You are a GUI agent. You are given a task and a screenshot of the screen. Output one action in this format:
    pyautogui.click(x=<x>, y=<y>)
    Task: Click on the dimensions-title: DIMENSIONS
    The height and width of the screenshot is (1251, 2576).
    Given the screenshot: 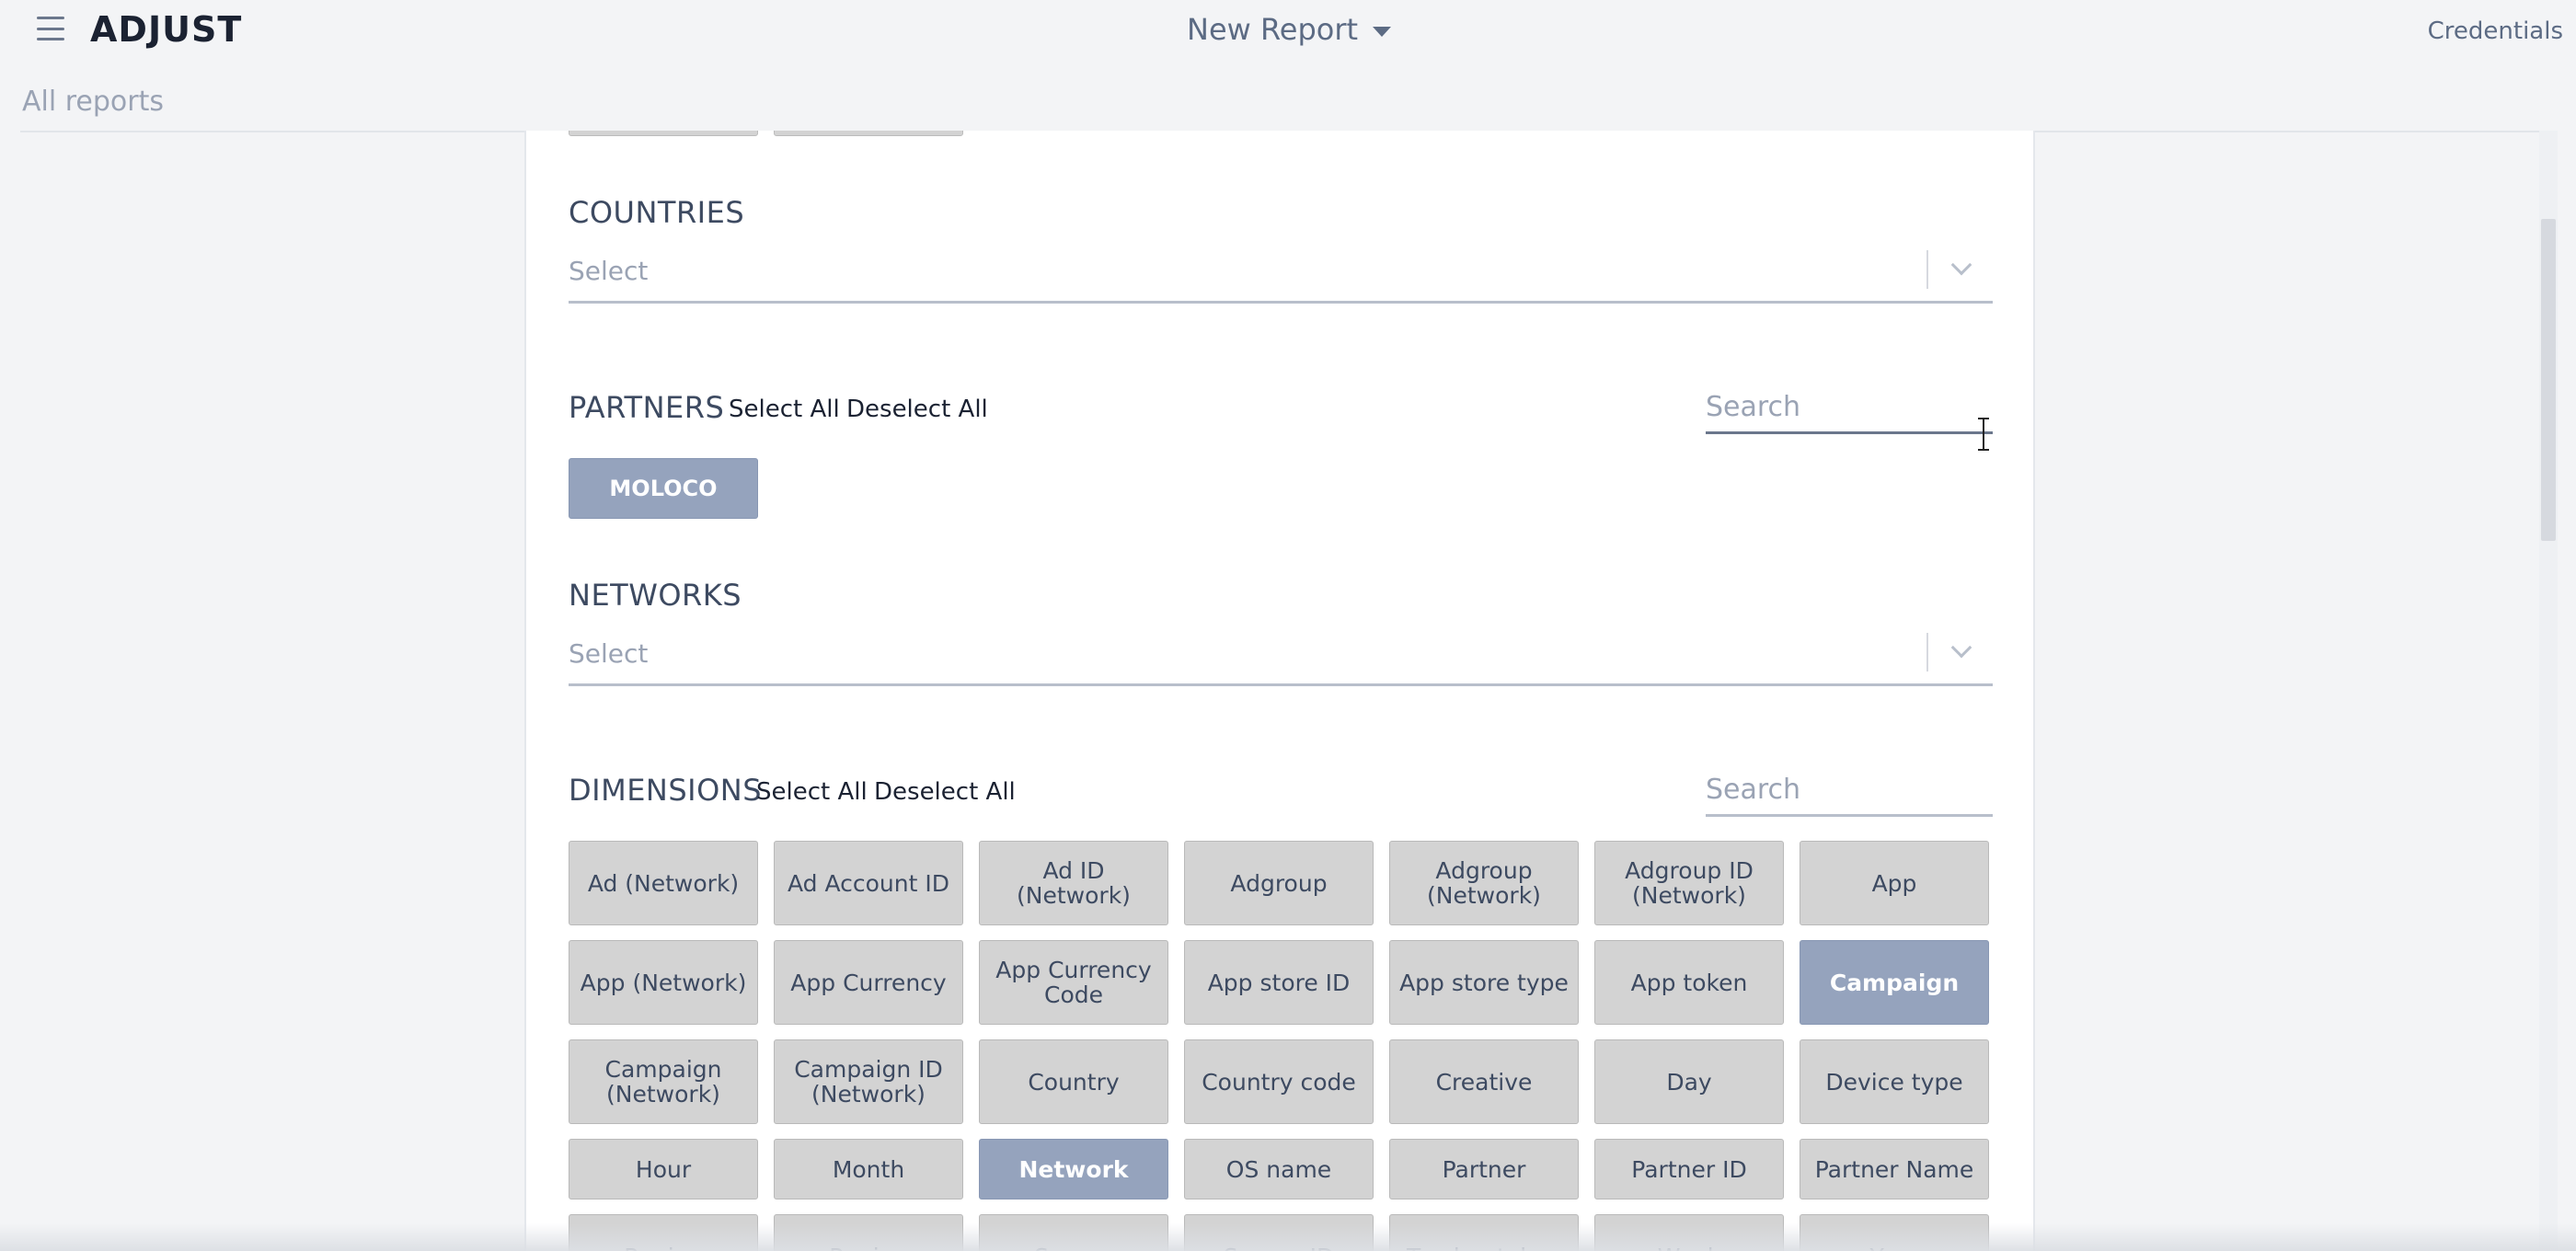 What is the action you would take?
    pyautogui.click(x=666, y=790)
    